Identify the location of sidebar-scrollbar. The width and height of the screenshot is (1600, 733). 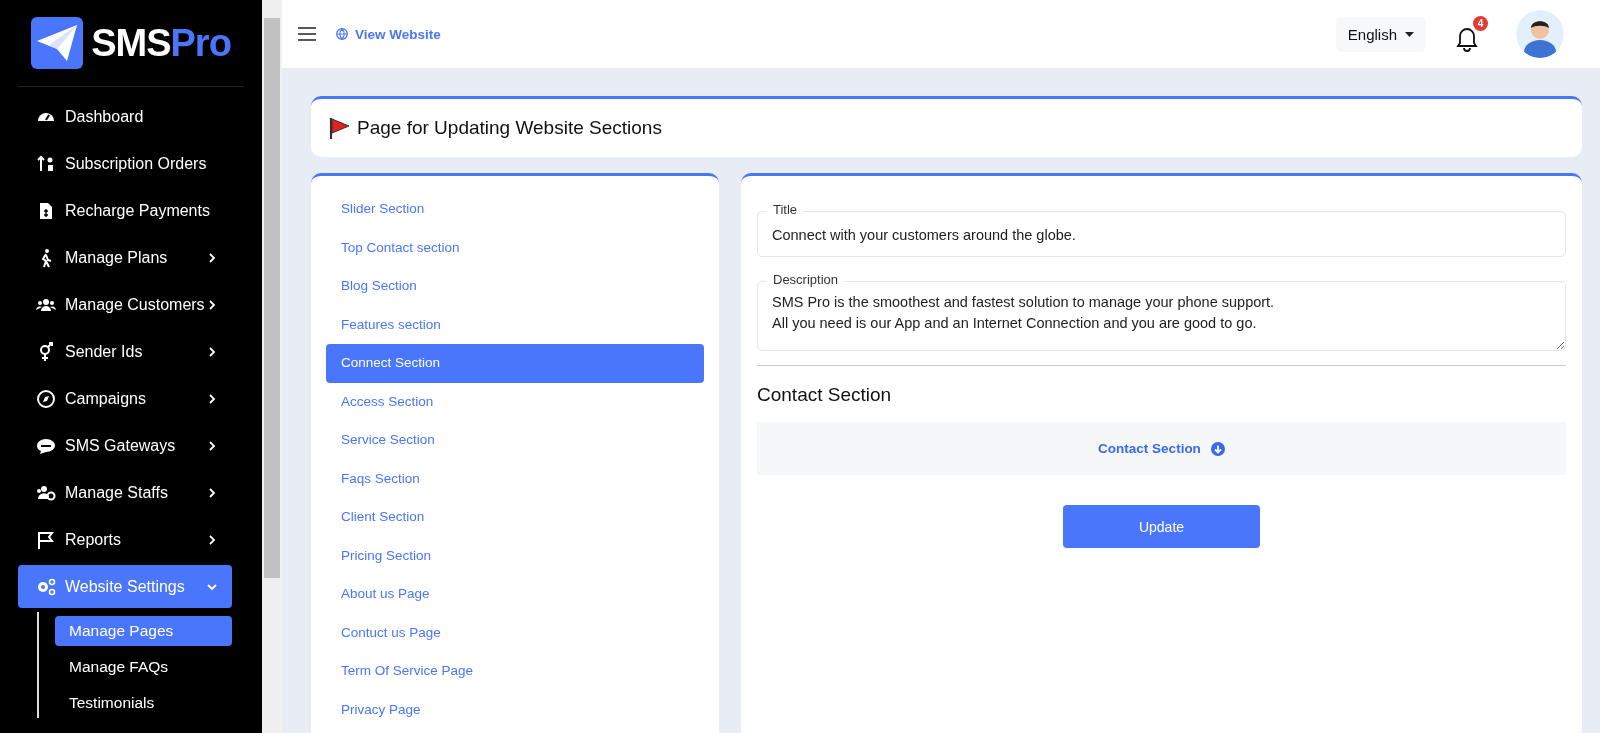
(272, 366).